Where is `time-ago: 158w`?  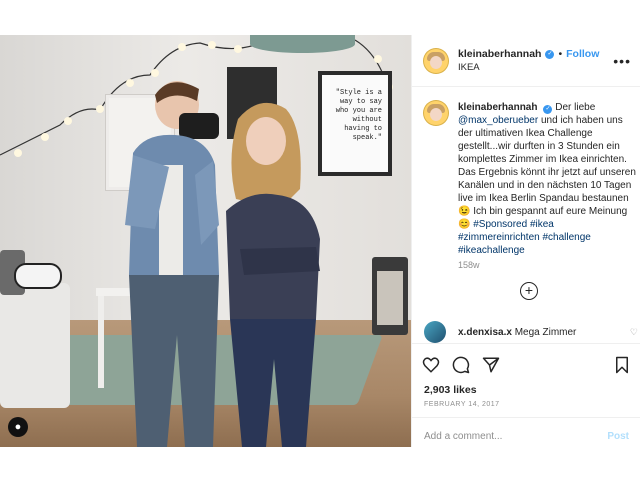
time-ago: 158w is located at coordinates (469, 265).